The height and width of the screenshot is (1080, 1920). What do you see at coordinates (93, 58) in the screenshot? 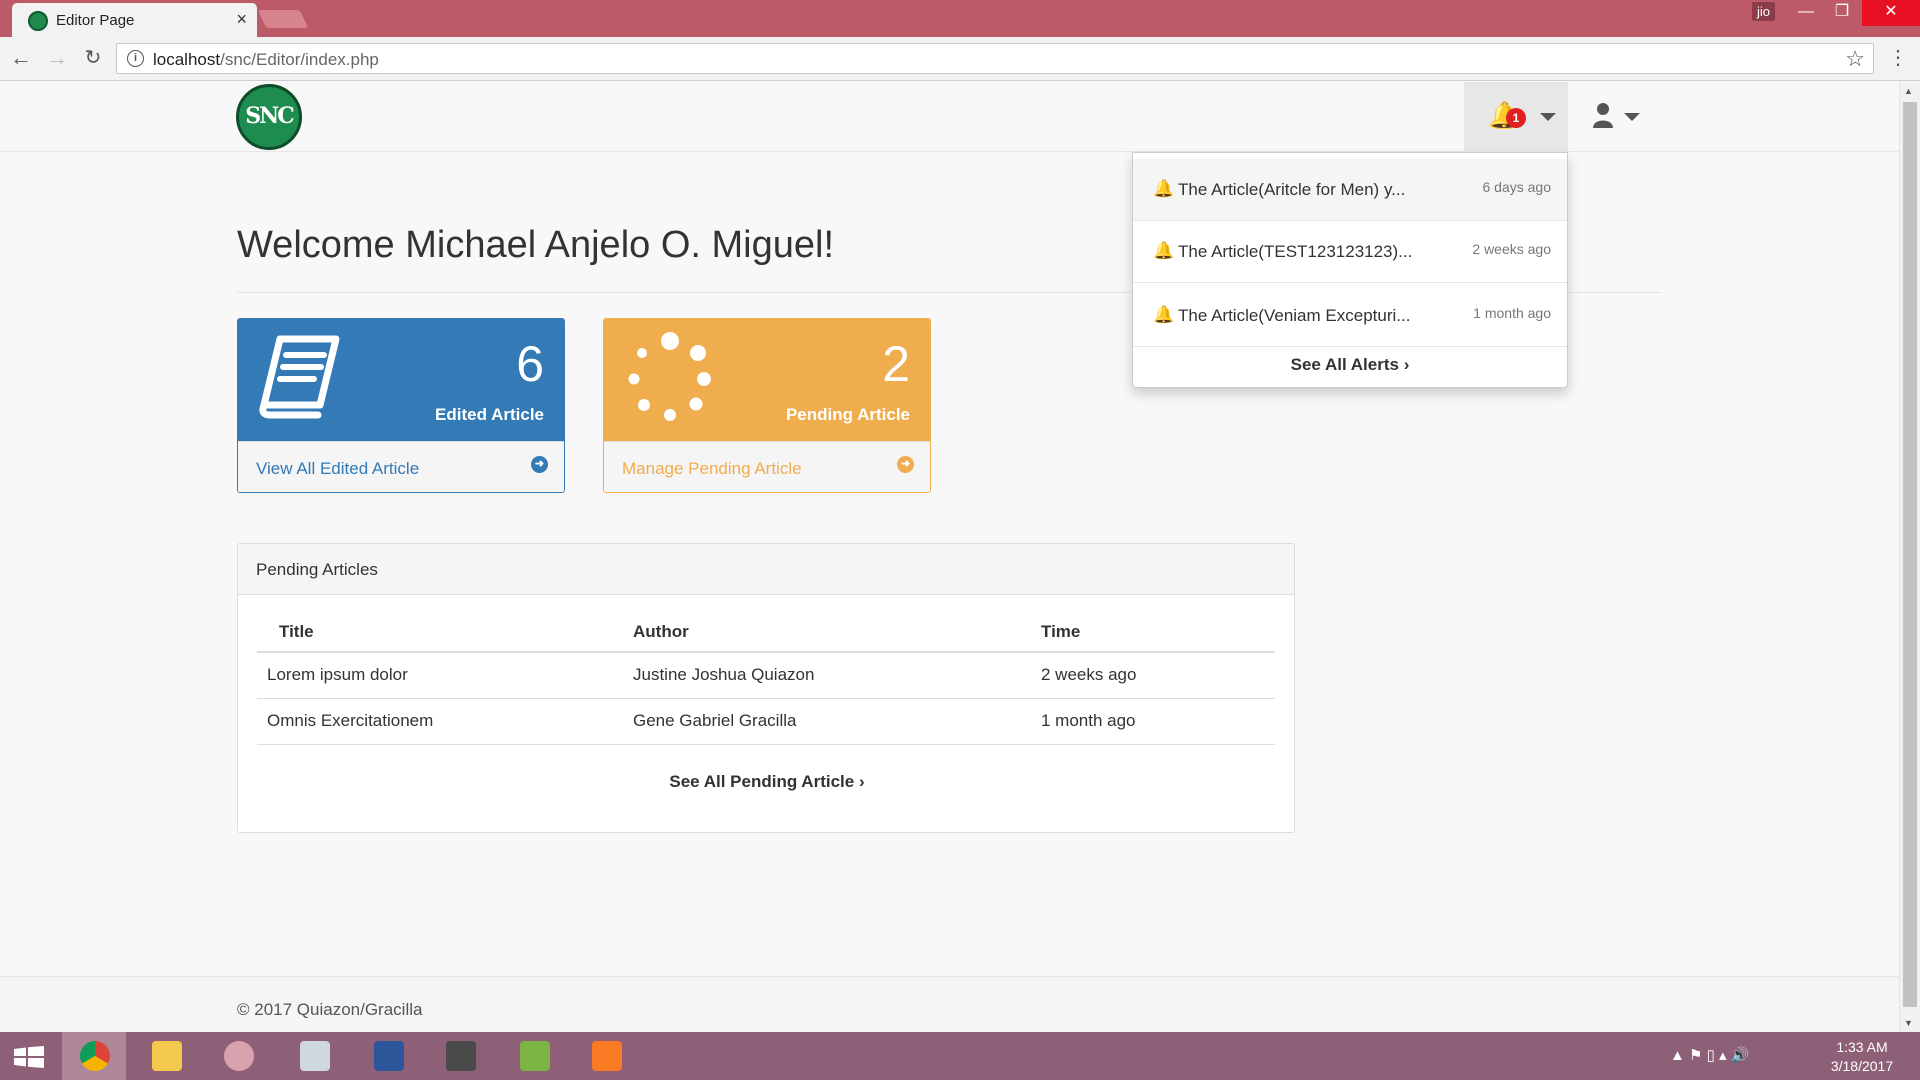
I see `reload-icon: ↻` at bounding box center [93, 58].